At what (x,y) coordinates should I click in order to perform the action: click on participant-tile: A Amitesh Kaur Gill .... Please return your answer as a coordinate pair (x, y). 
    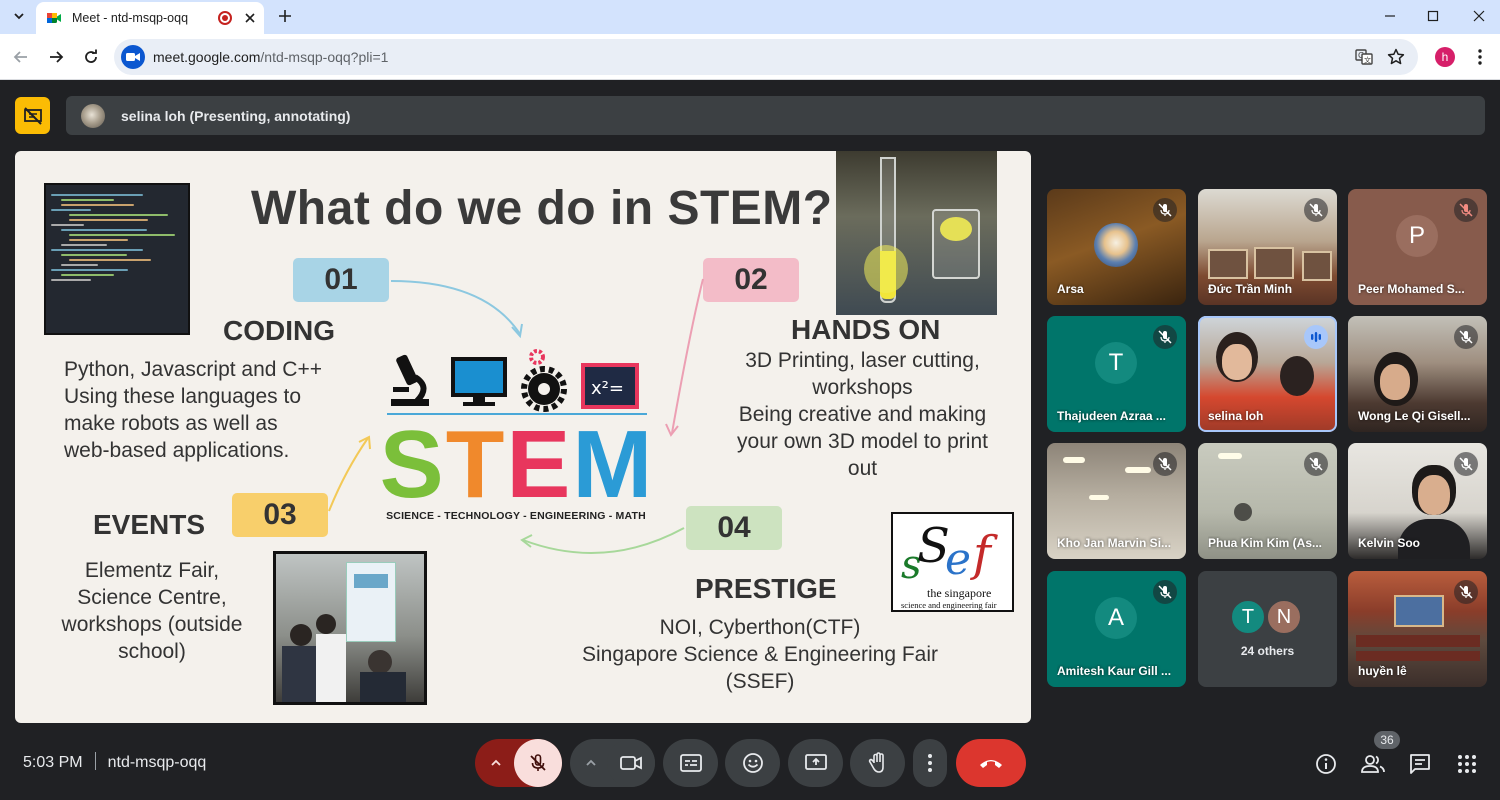
    Looking at the image, I should click on (1116, 629).